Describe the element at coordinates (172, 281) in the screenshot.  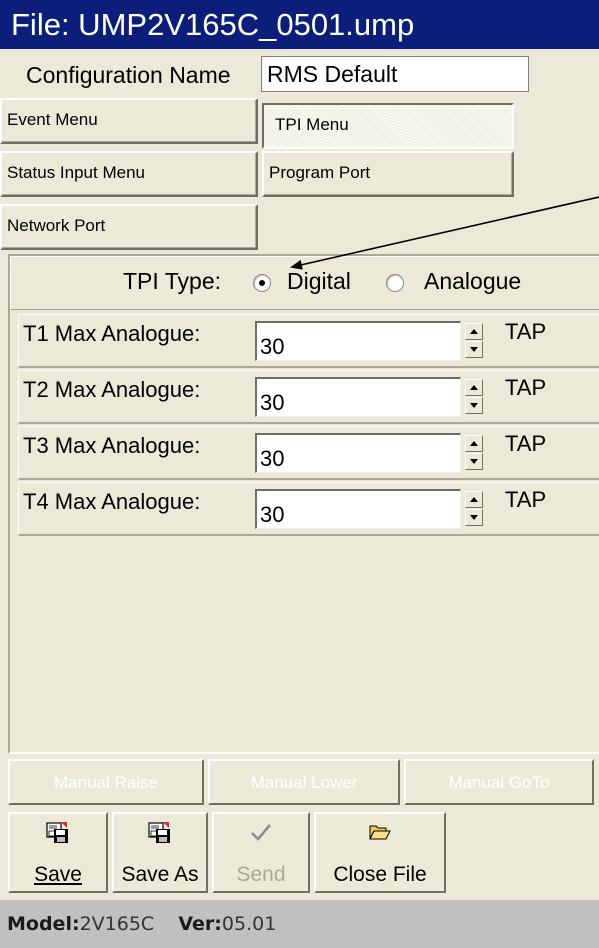
I see `tpi-type-label: TPI Type:` at that location.